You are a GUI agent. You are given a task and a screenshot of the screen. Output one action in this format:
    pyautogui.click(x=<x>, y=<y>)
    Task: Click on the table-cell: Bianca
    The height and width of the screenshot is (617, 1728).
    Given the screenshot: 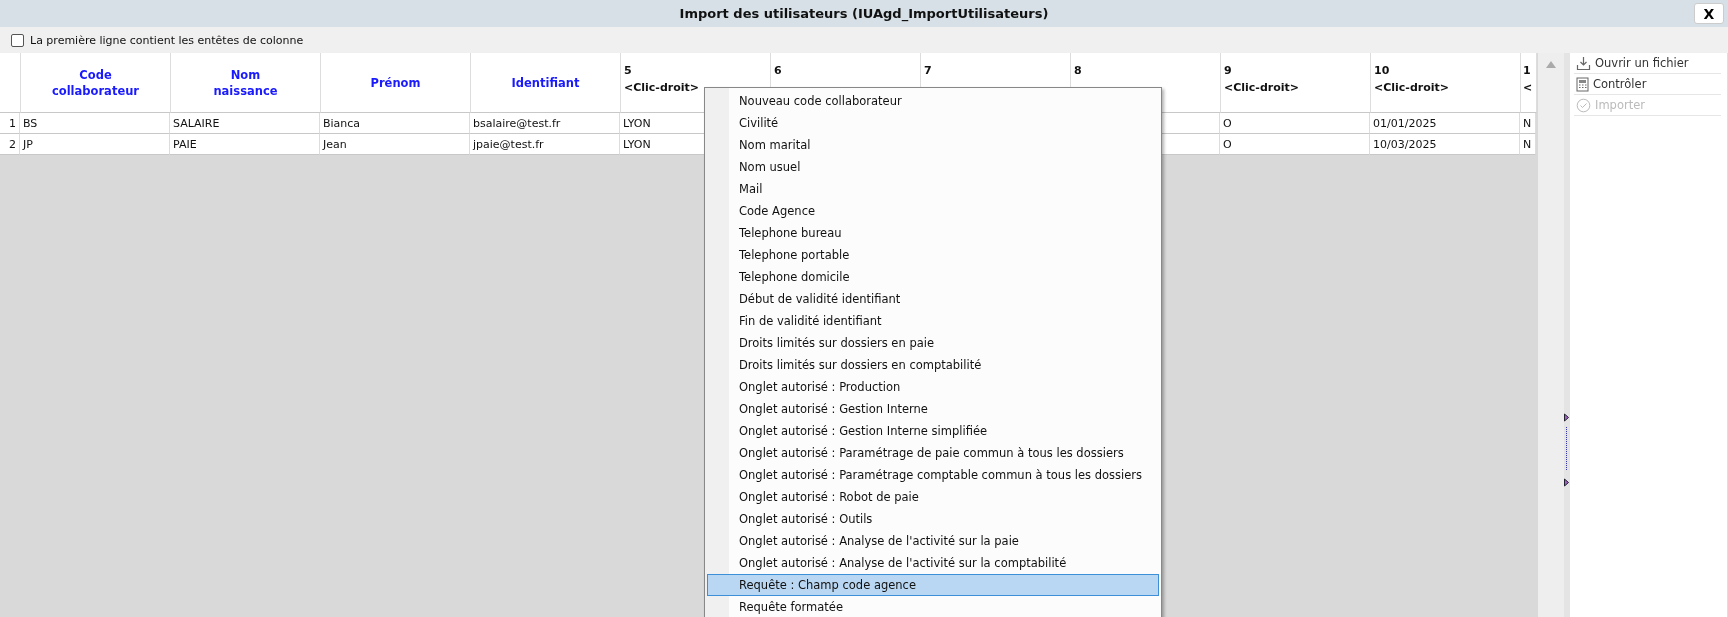 What is the action you would take?
    pyautogui.click(x=395, y=123)
    